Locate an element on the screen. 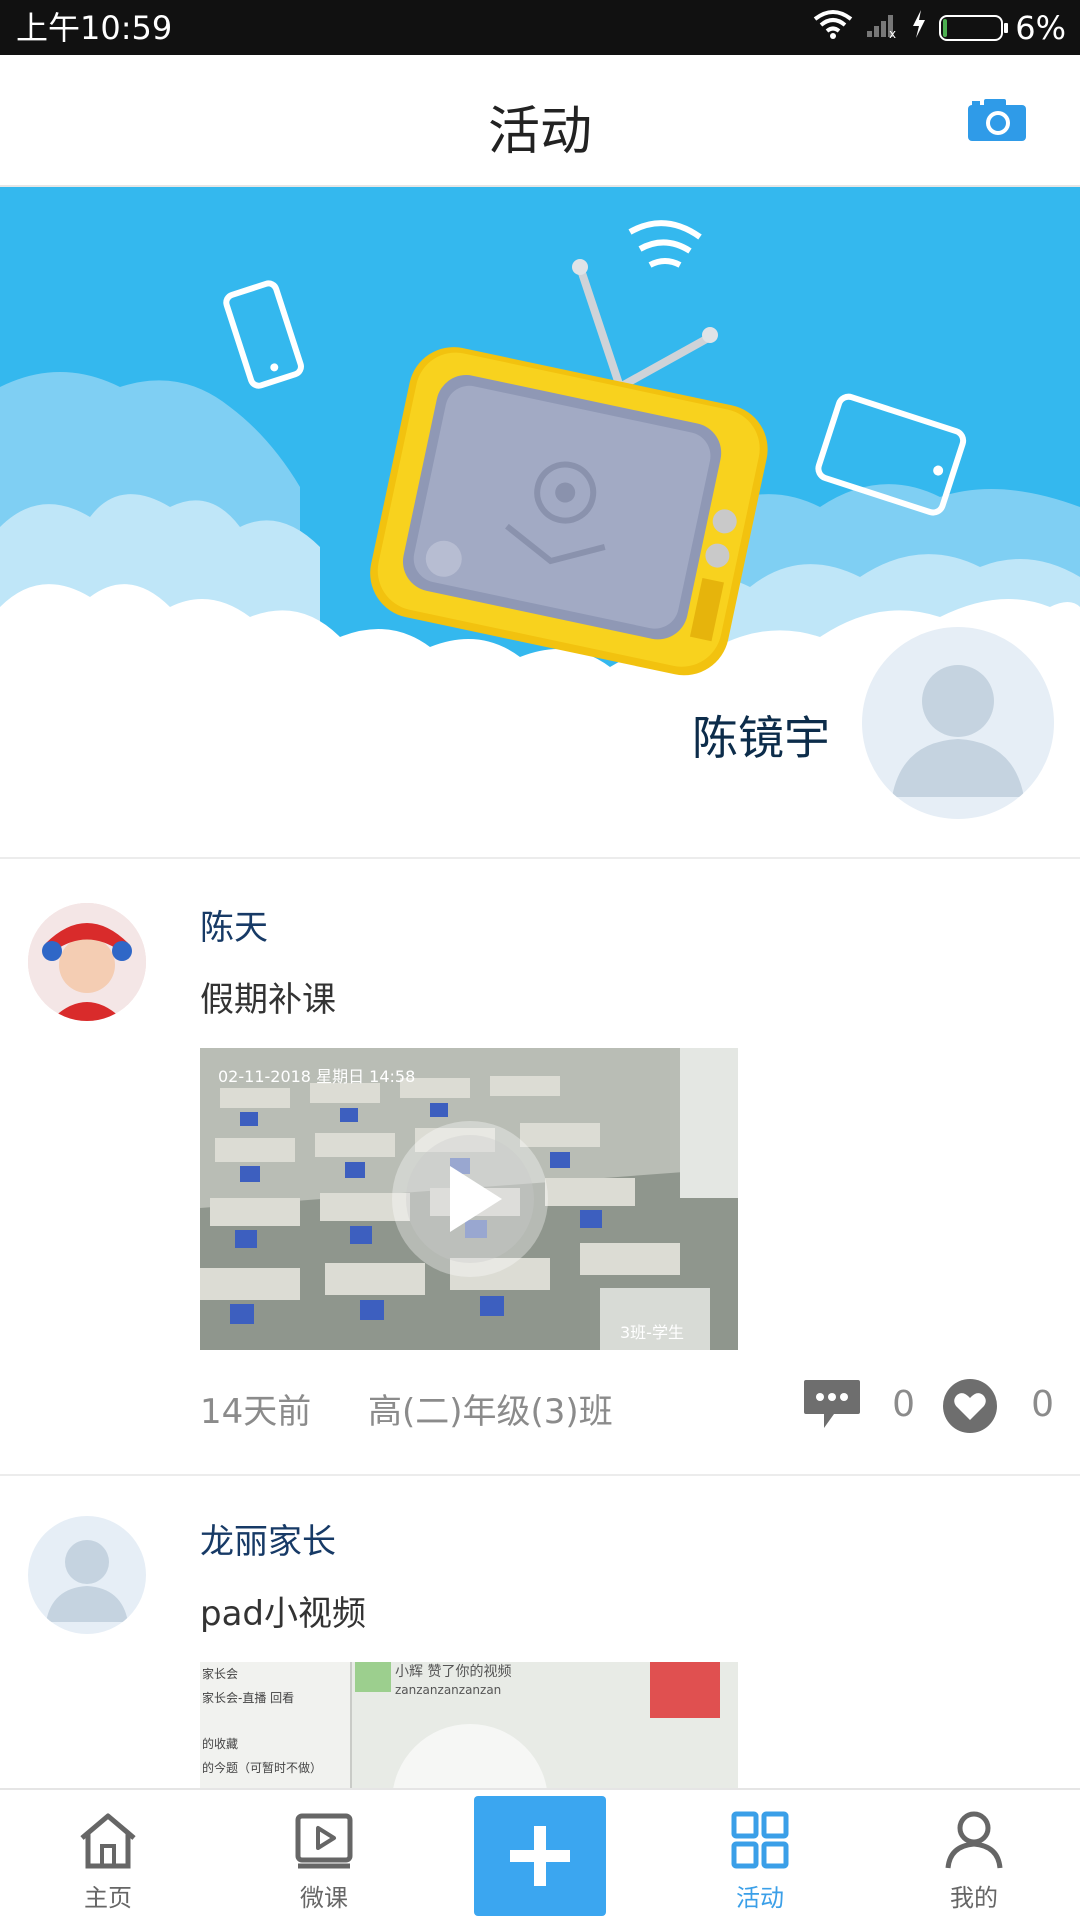  post-class: 高(二)年级(3)班 is located at coordinates (490, 1408).